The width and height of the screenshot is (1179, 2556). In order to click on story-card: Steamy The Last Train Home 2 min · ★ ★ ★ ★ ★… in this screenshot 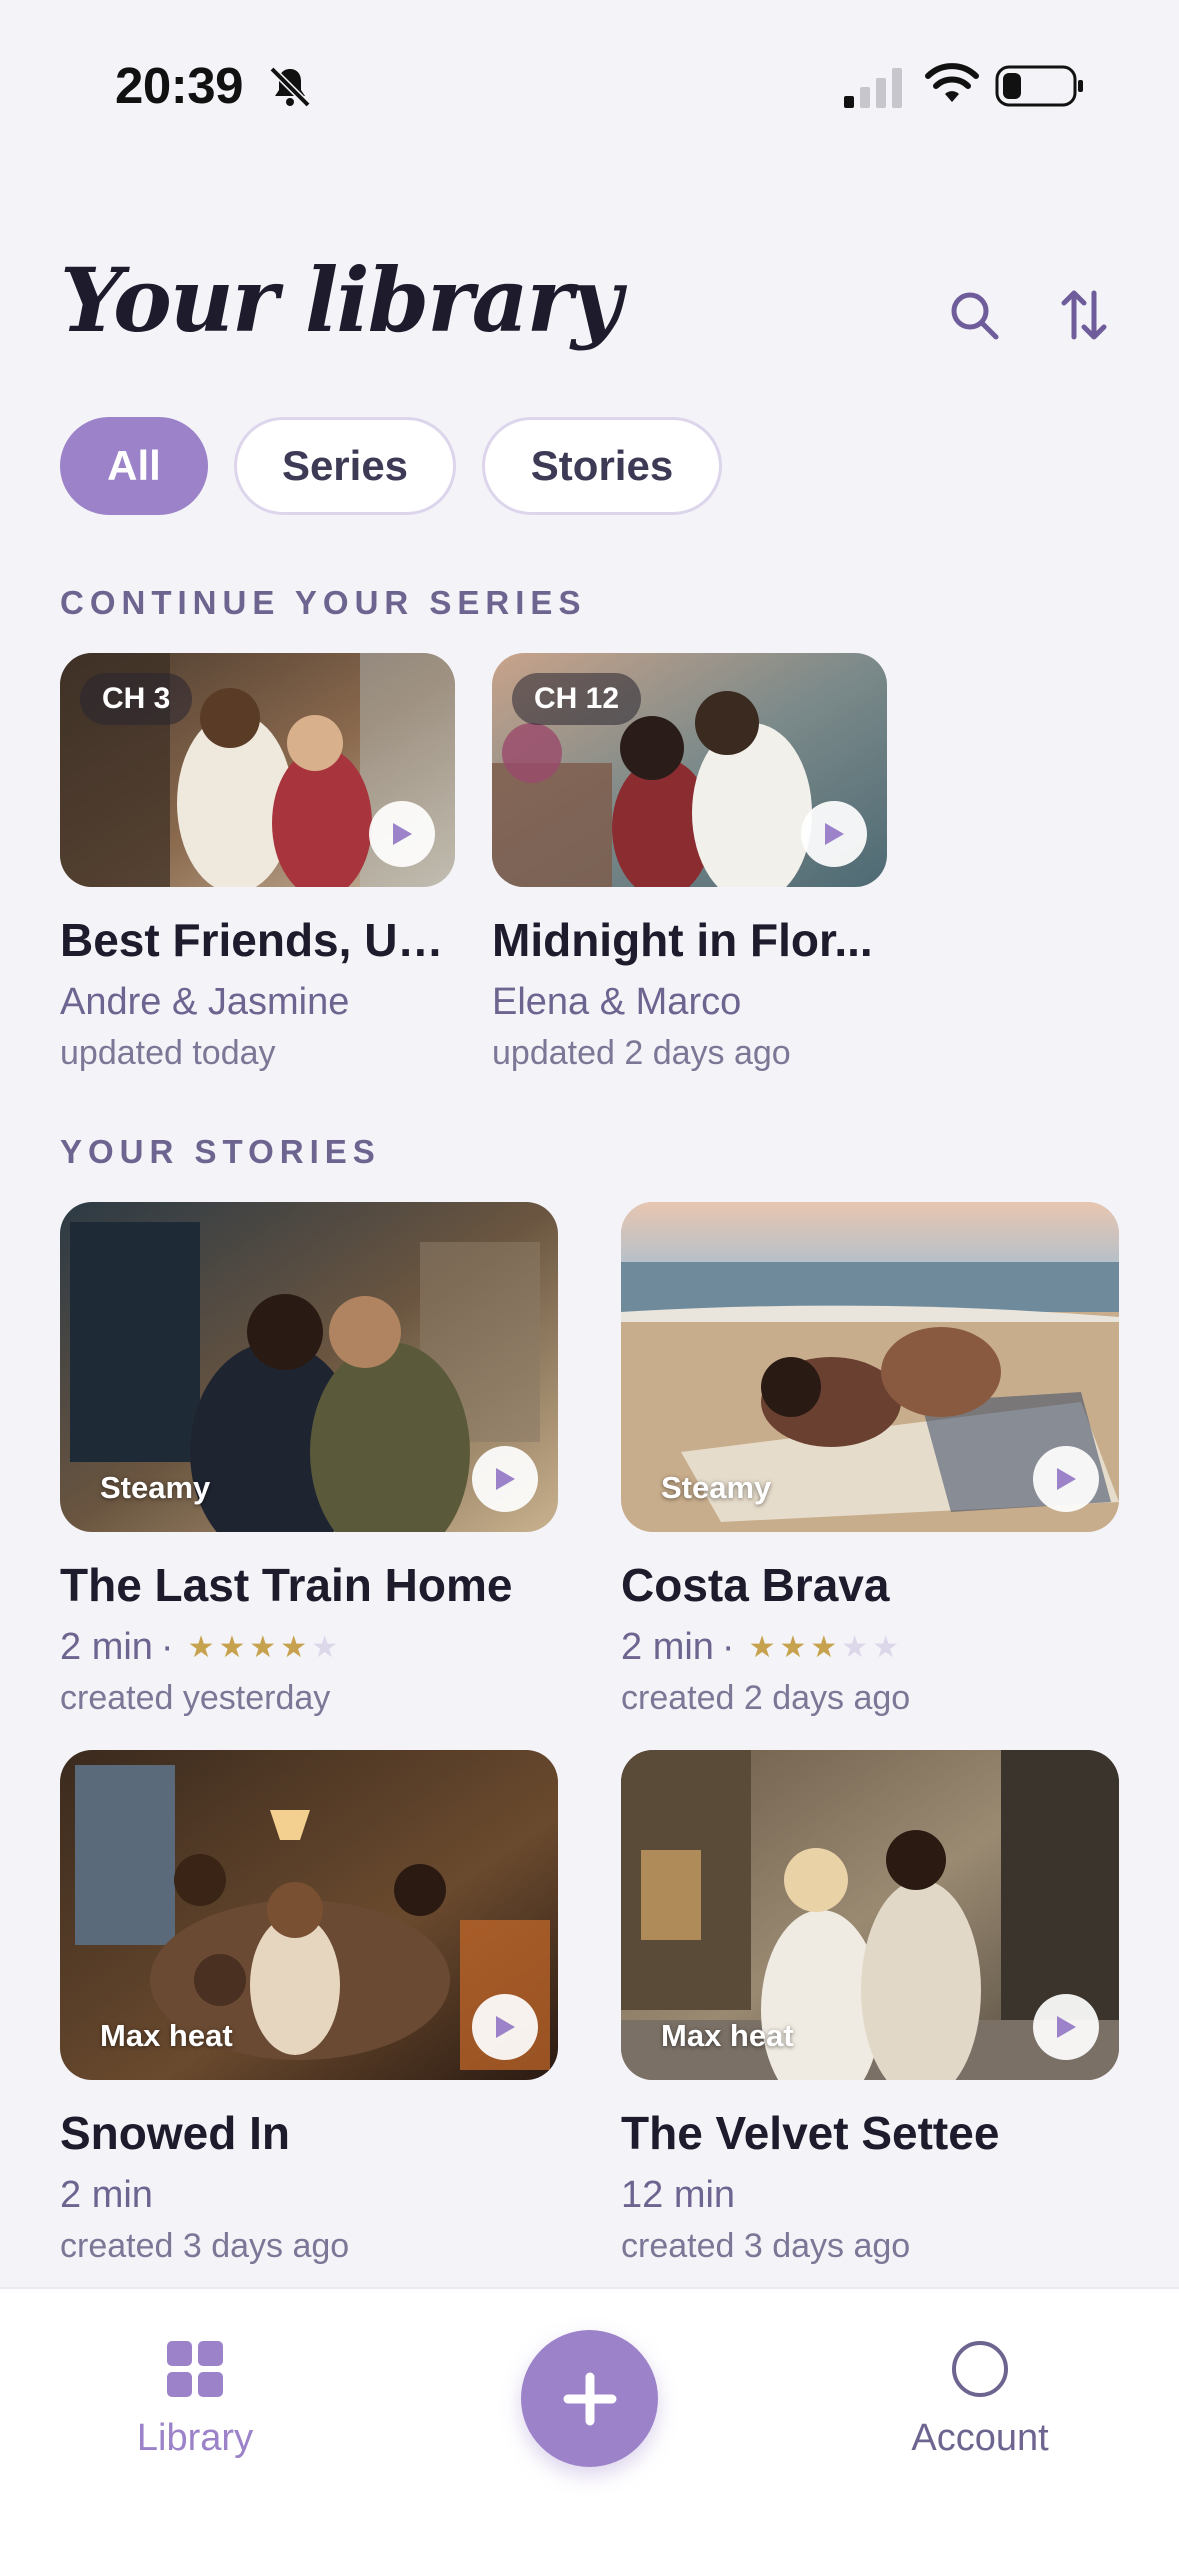, I will do `click(309, 1460)`.